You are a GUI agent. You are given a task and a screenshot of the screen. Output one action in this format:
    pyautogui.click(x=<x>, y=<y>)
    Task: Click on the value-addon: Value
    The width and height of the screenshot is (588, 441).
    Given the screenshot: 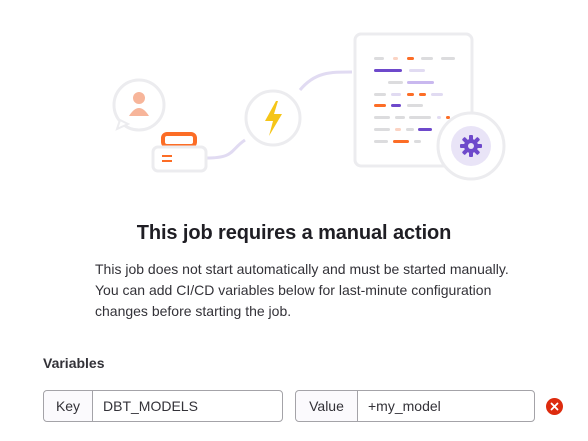 What is the action you would take?
    pyautogui.click(x=327, y=406)
    